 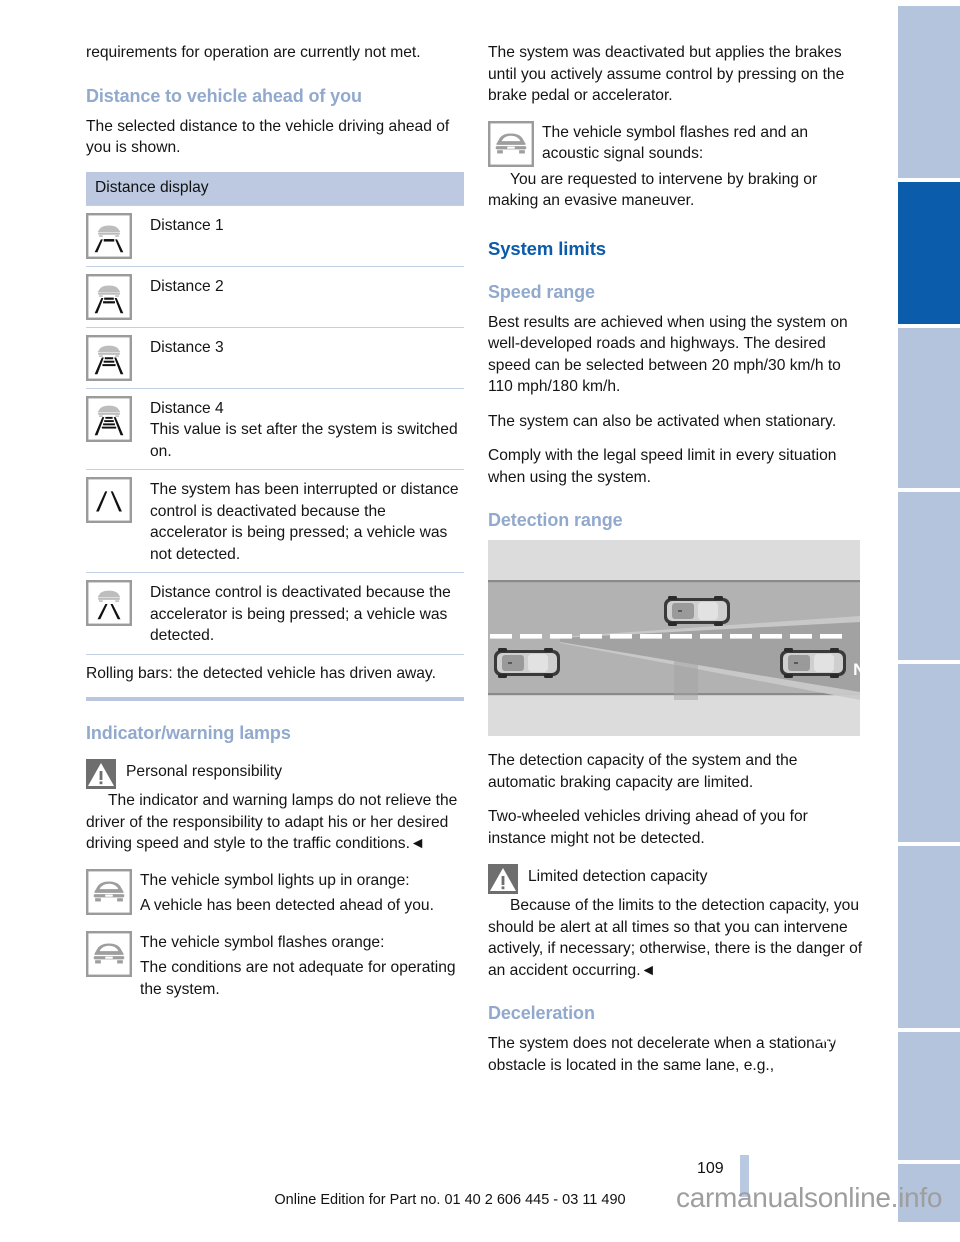 What do you see at coordinates (547, 248) in the screenshot?
I see `heading-system-limits: System limits` at bounding box center [547, 248].